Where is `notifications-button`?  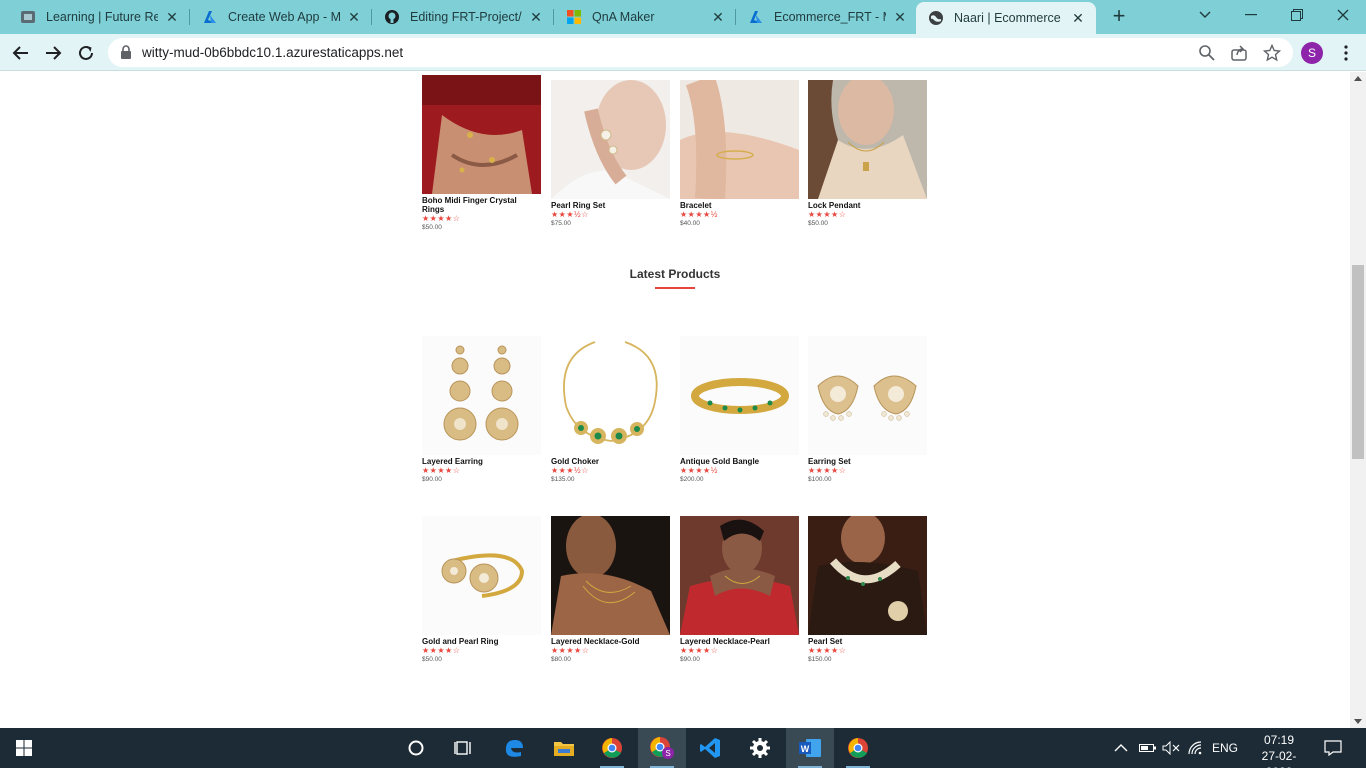 notifications-button is located at coordinates (1333, 748).